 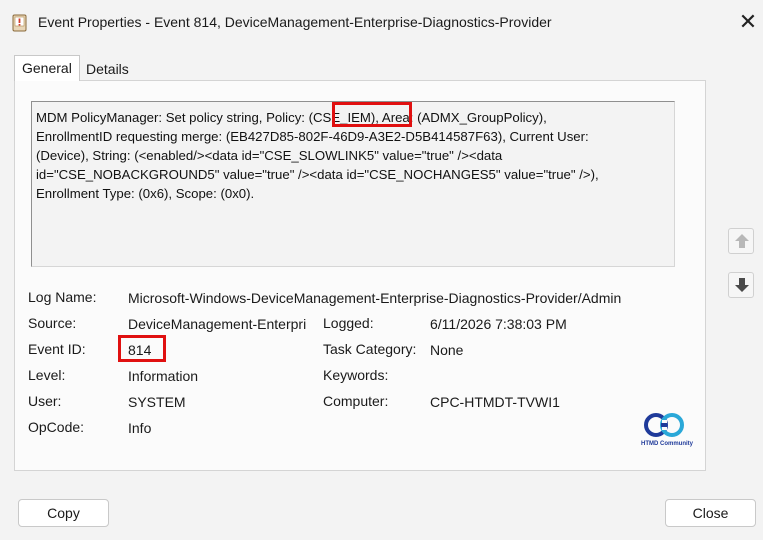 I want to click on level-value: Information, so click(x=163, y=376).